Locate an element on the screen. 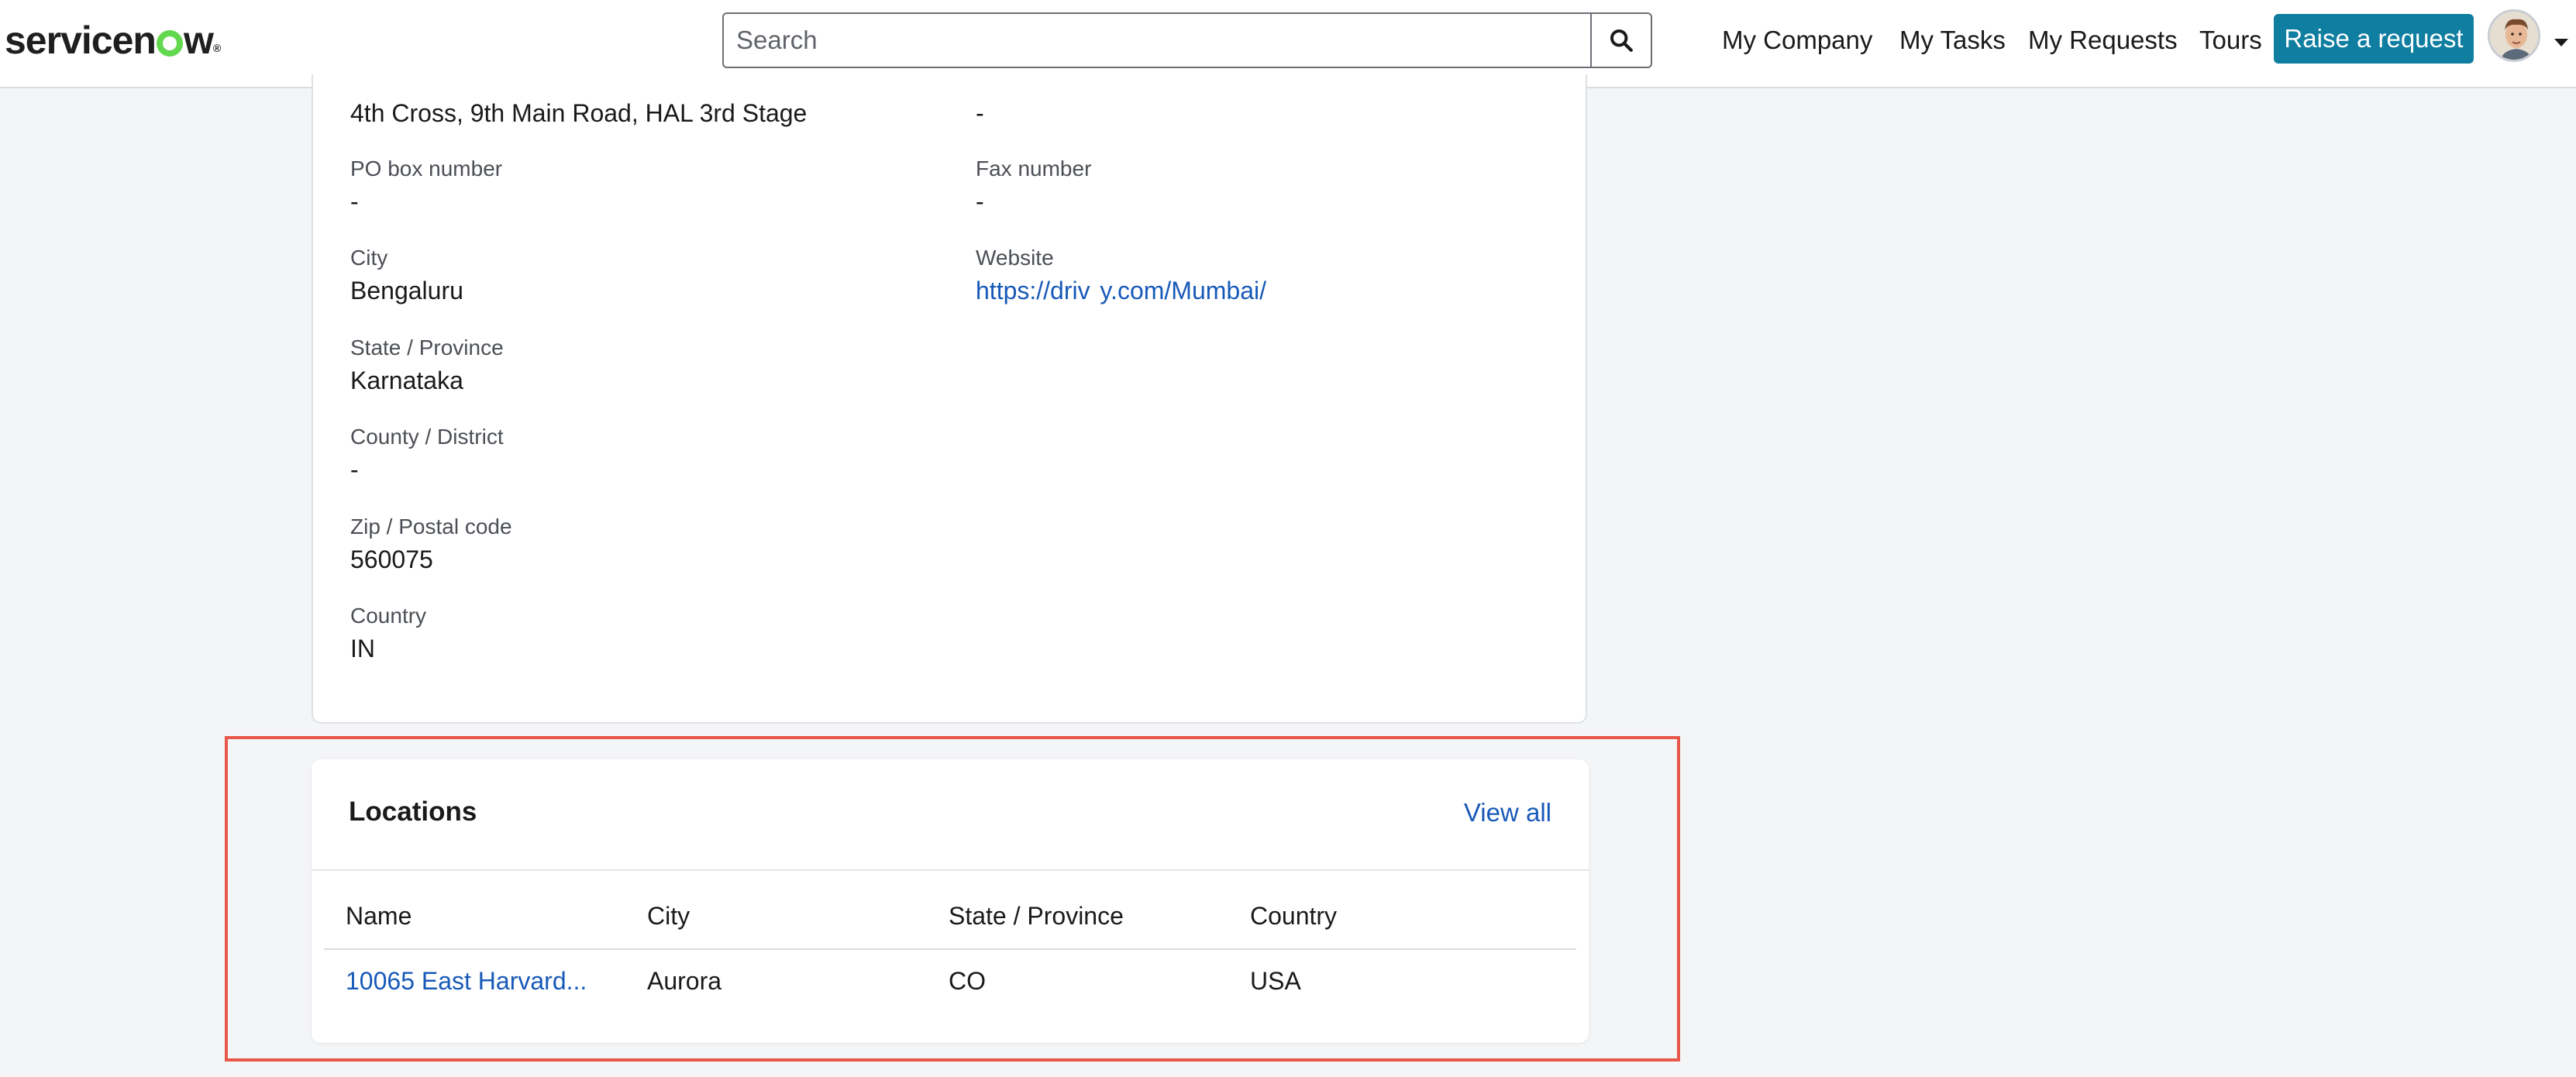 Image resolution: width=2576 pixels, height=1077 pixels. column-header-country: Country is located at coordinates (1293, 916).